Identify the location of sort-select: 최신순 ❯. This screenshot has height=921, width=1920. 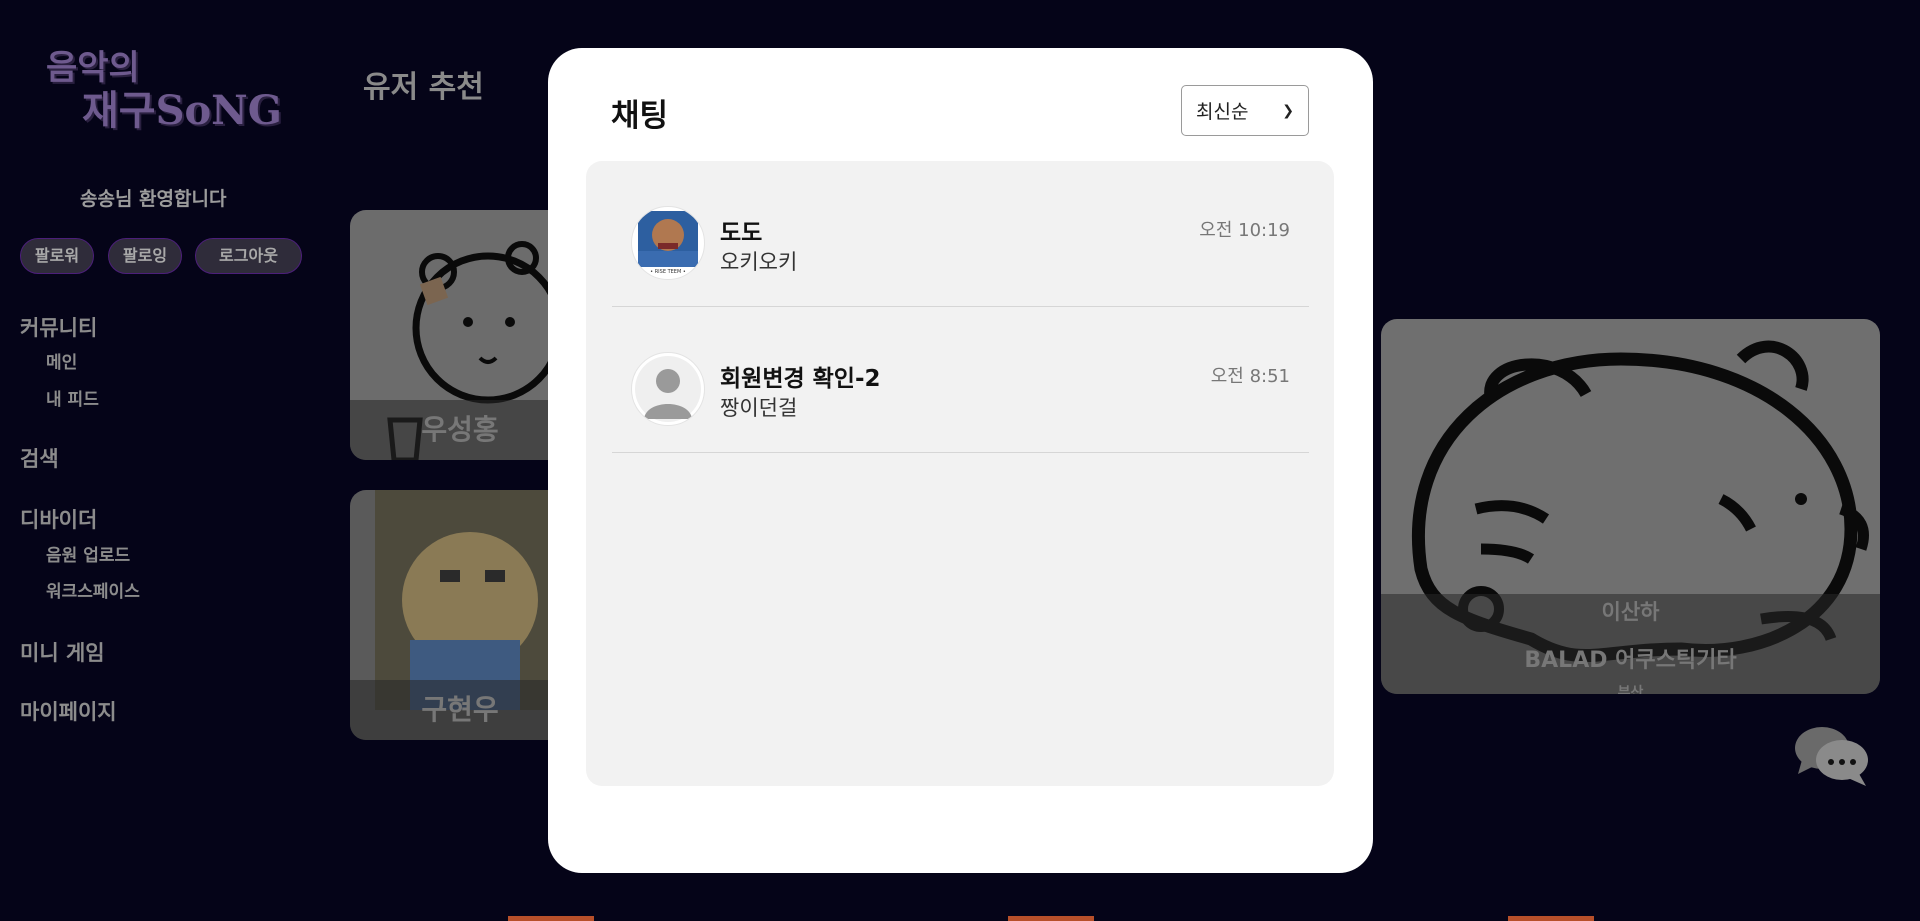
(1245, 110).